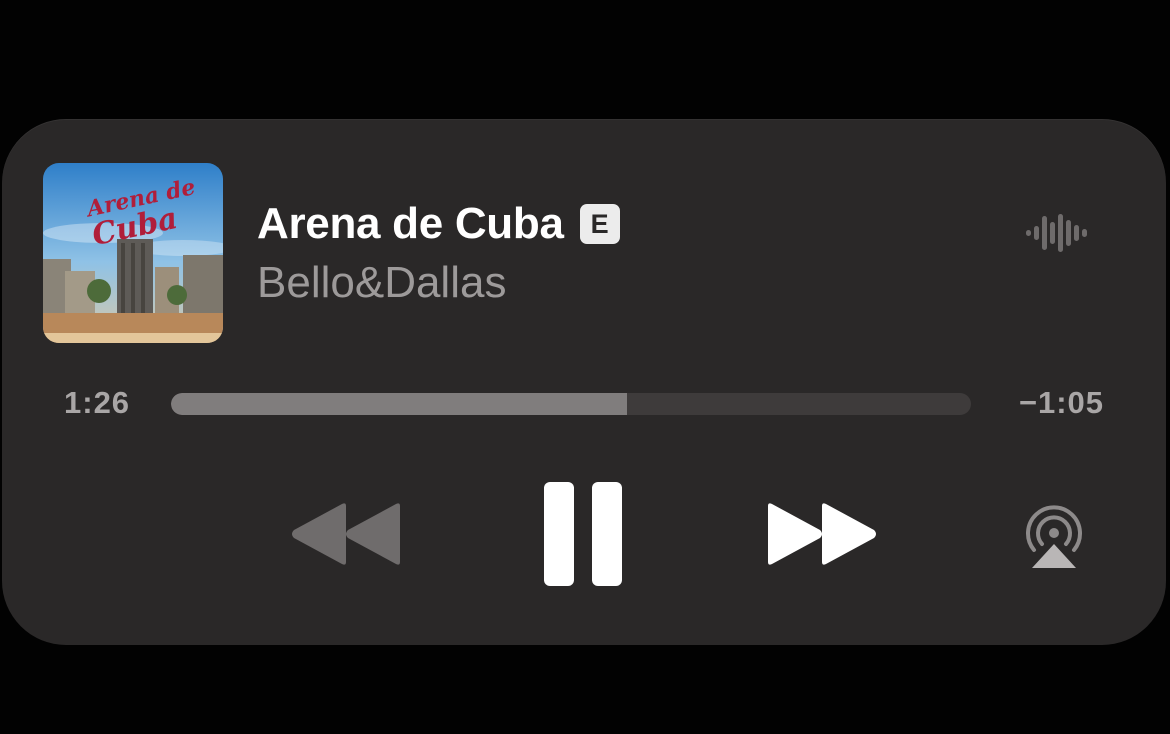  I want to click on album-artwork: Arena de Cuba, so click(133, 253).